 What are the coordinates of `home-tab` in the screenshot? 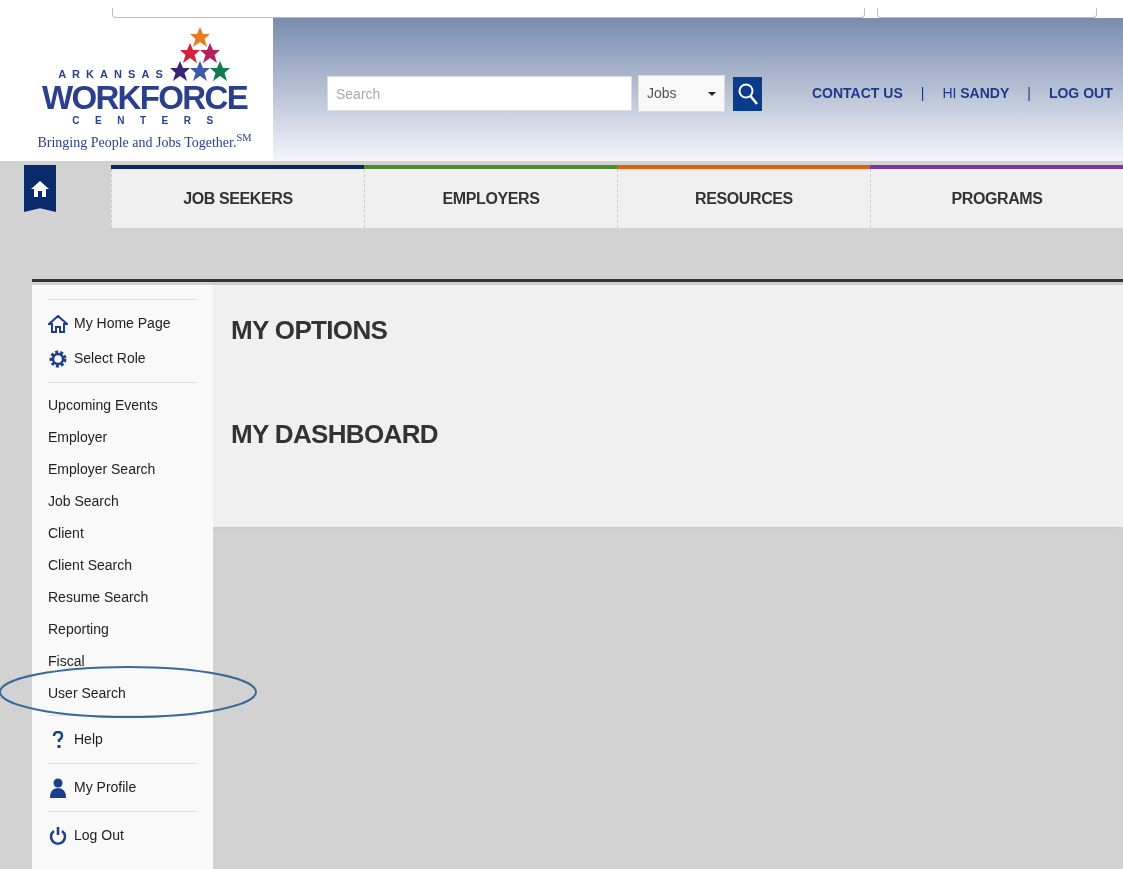 It's located at (40, 188).